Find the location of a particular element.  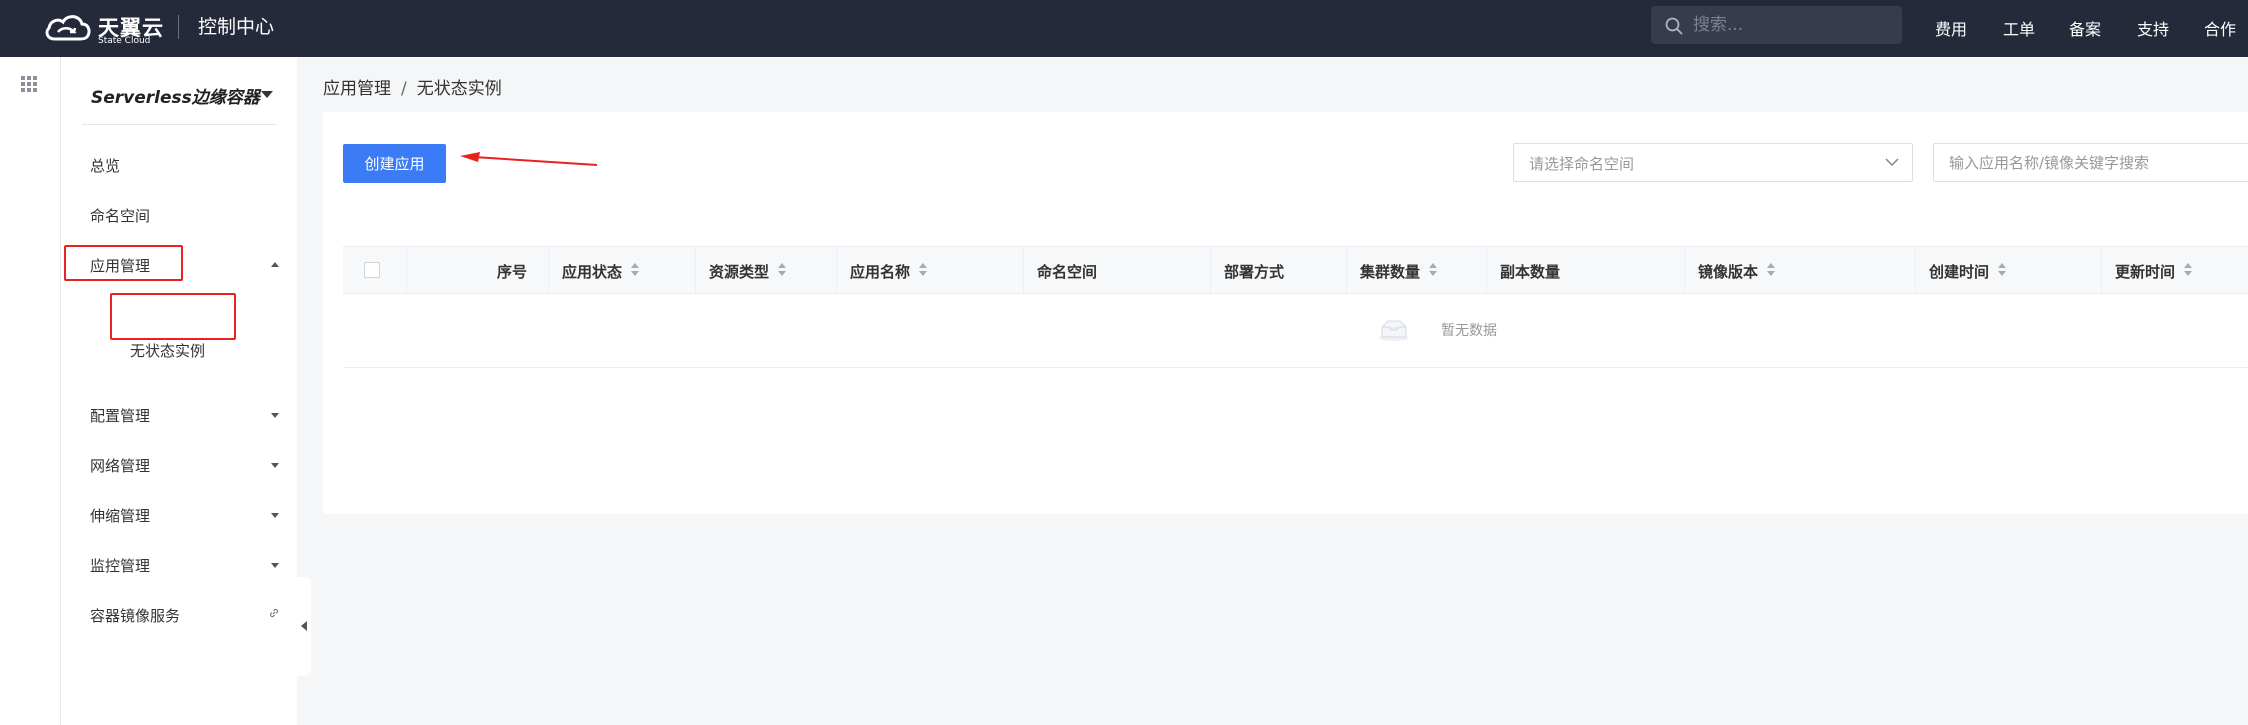

sidebar-collapse-handle is located at coordinates (304, 626).